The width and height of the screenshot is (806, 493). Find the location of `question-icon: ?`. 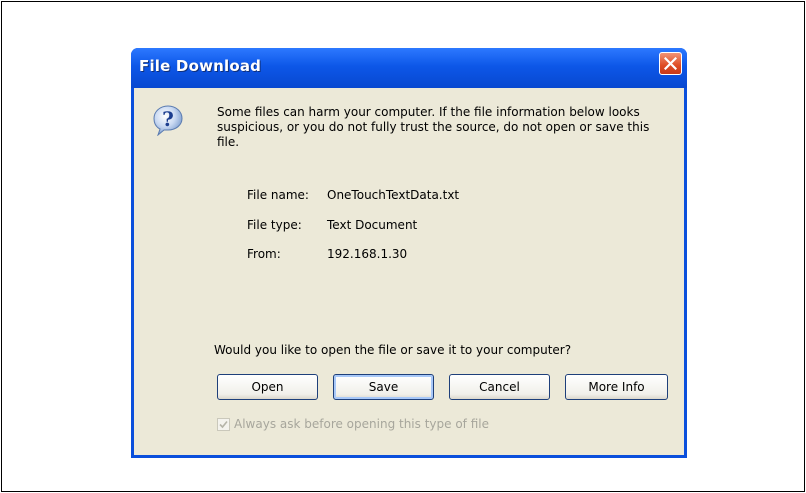

question-icon: ? is located at coordinates (168, 120).